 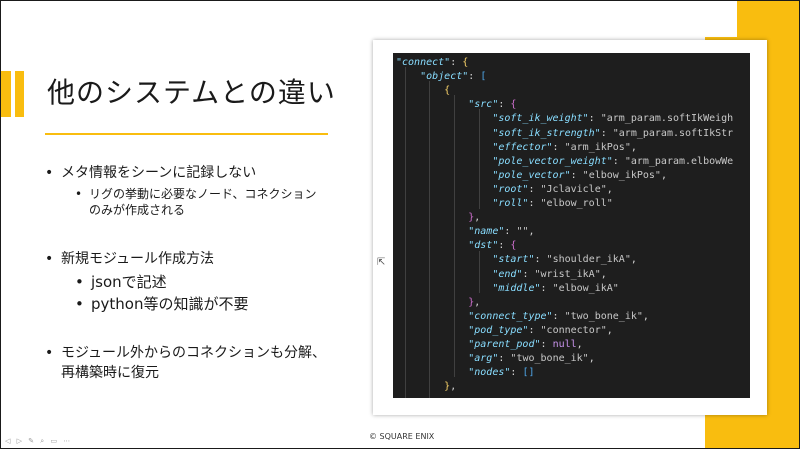 What do you see at coordinates (203, 202) in the screenshot?
I see `sub-bullet-text: リグの挙動に必要なノード、コネクション のみが作成される` at bounding box center [203, 202].